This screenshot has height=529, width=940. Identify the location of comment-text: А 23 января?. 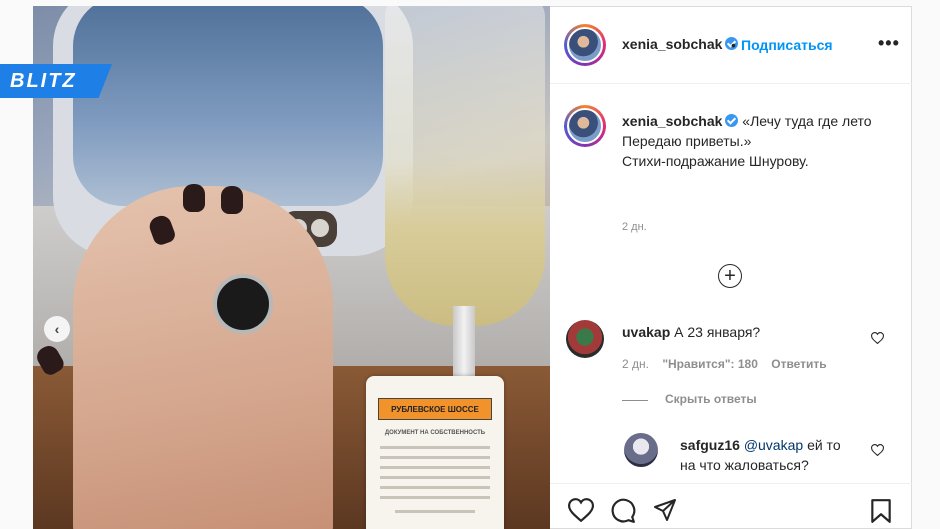
(717, 332).